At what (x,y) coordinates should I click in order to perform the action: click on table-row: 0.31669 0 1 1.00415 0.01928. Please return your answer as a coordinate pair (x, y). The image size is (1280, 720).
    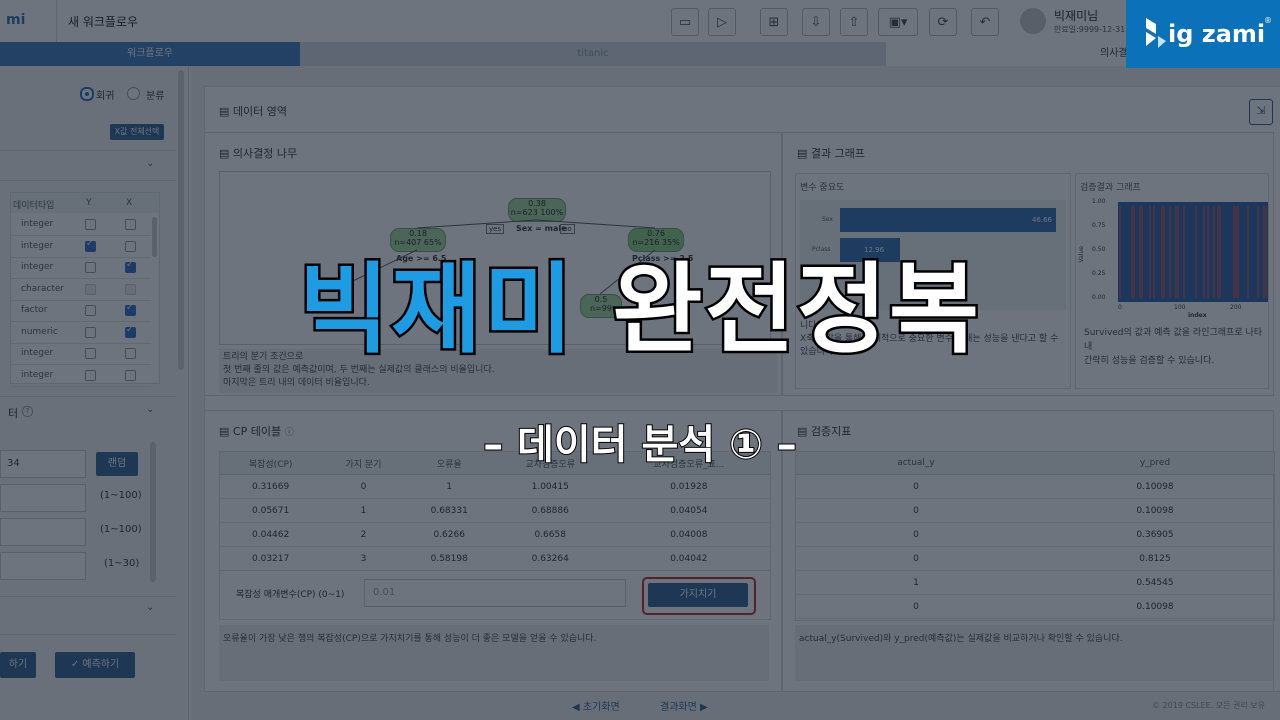
    Looking at the image, I should click on (495, 486).